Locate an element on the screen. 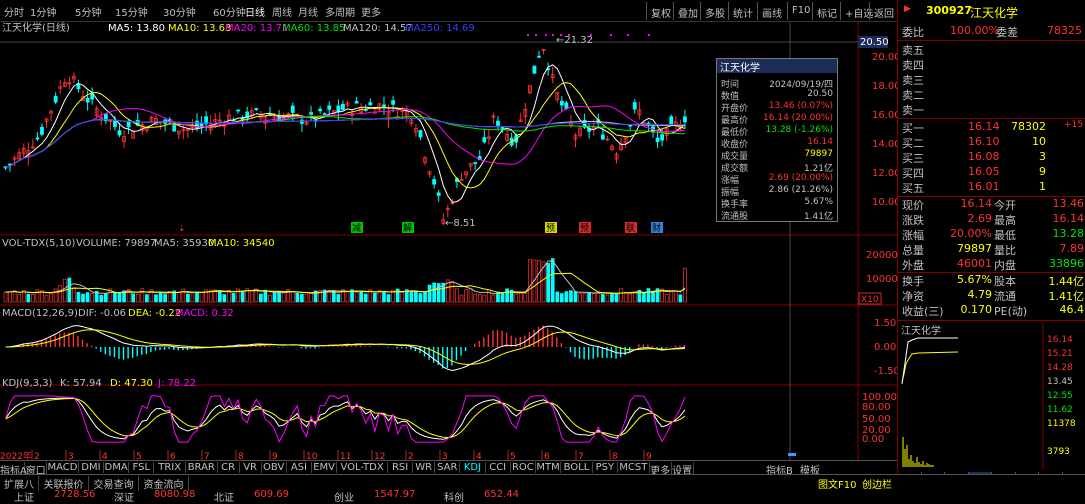 Image resolution: width=1085 pixels, height=504 pixels. indicator-tab-17: KDJ is located at coordinates (472, 467).